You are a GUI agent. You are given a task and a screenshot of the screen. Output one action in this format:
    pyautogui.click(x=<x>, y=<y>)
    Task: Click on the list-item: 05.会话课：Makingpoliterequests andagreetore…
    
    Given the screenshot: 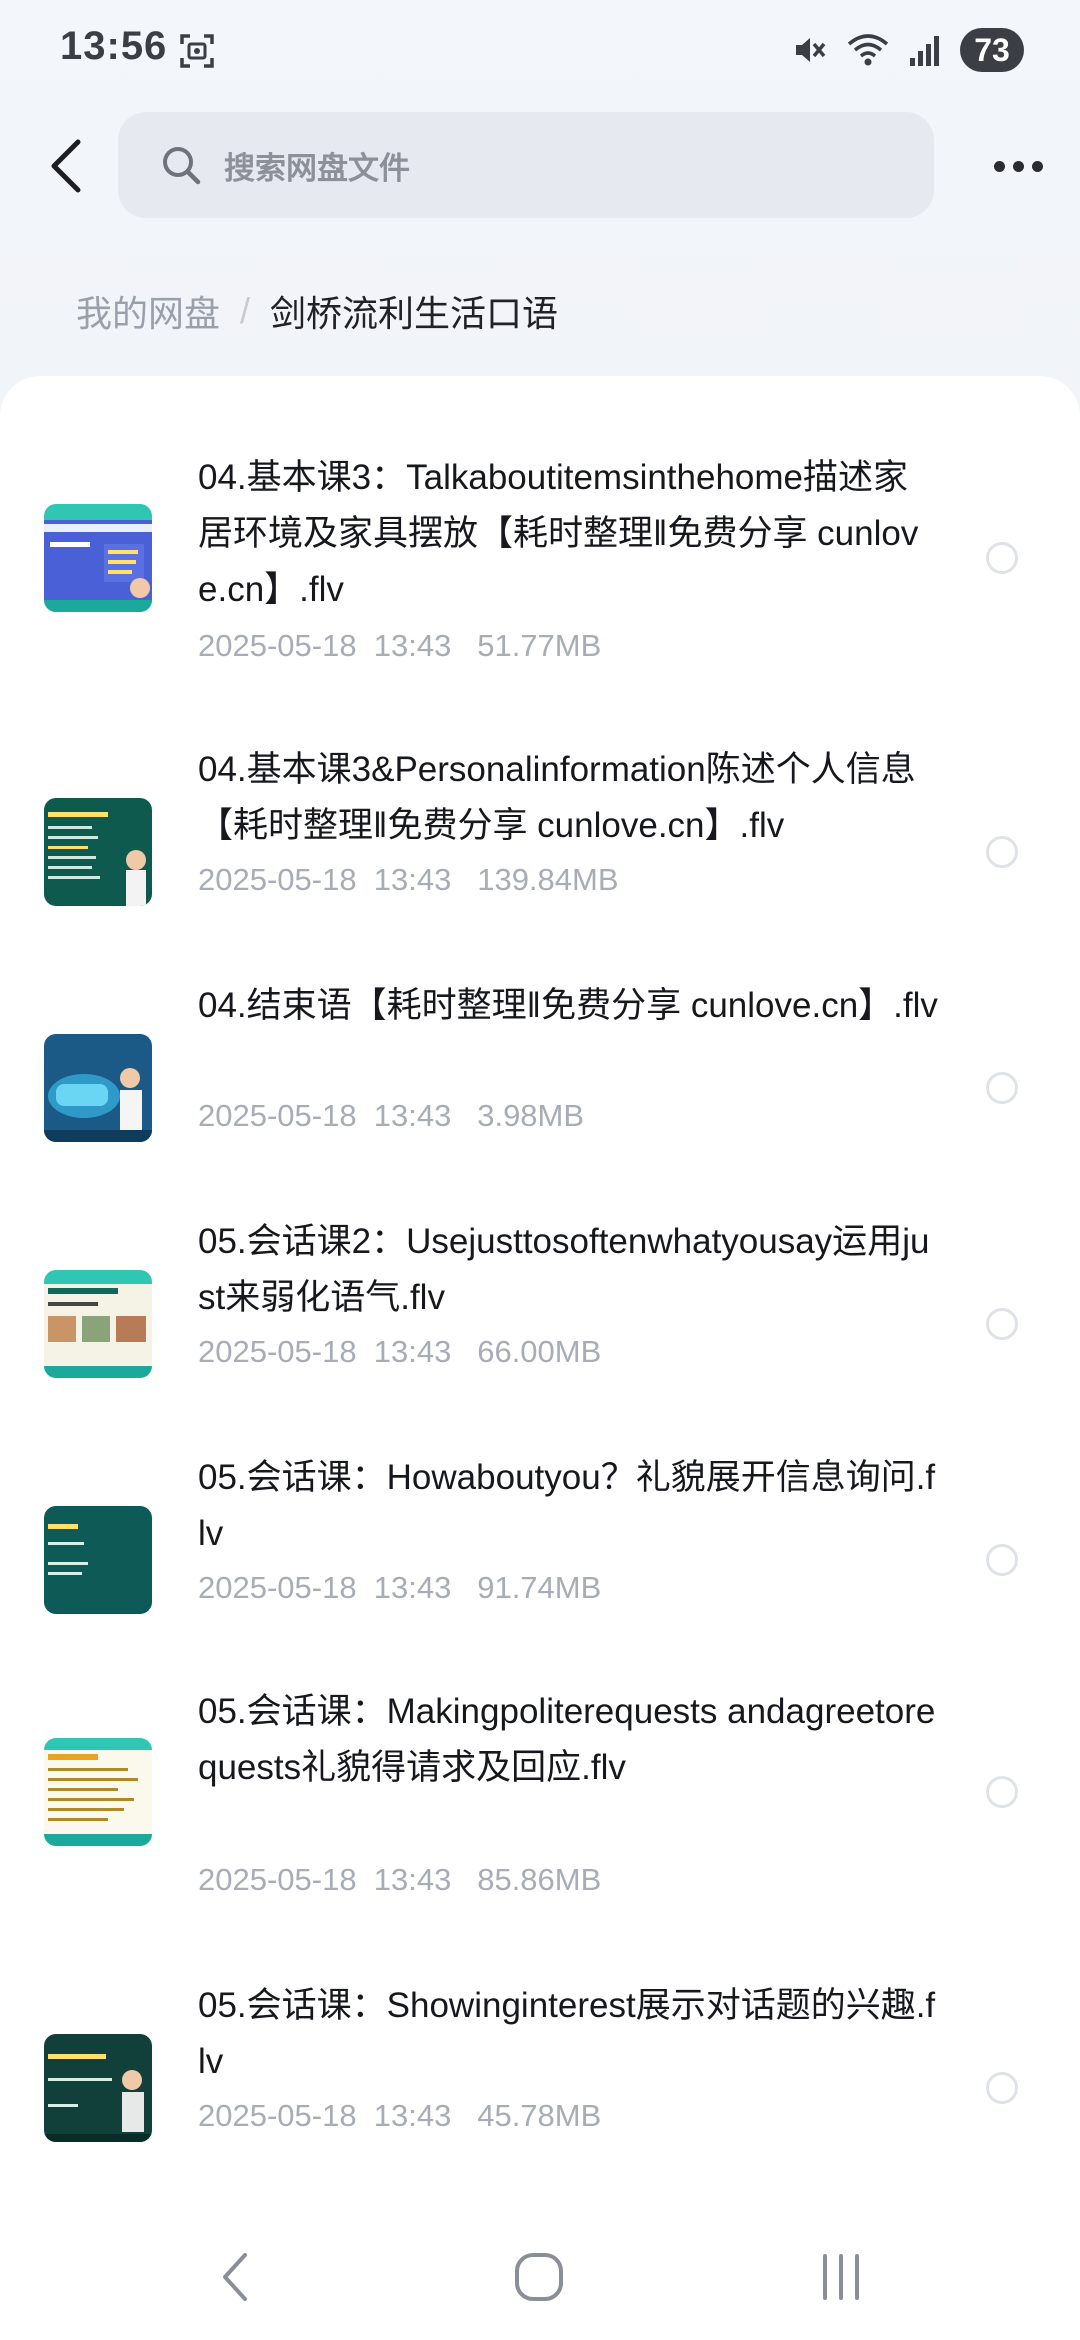 What is the action you would take?
    pyautogui.click(x=540, y=1756)
    